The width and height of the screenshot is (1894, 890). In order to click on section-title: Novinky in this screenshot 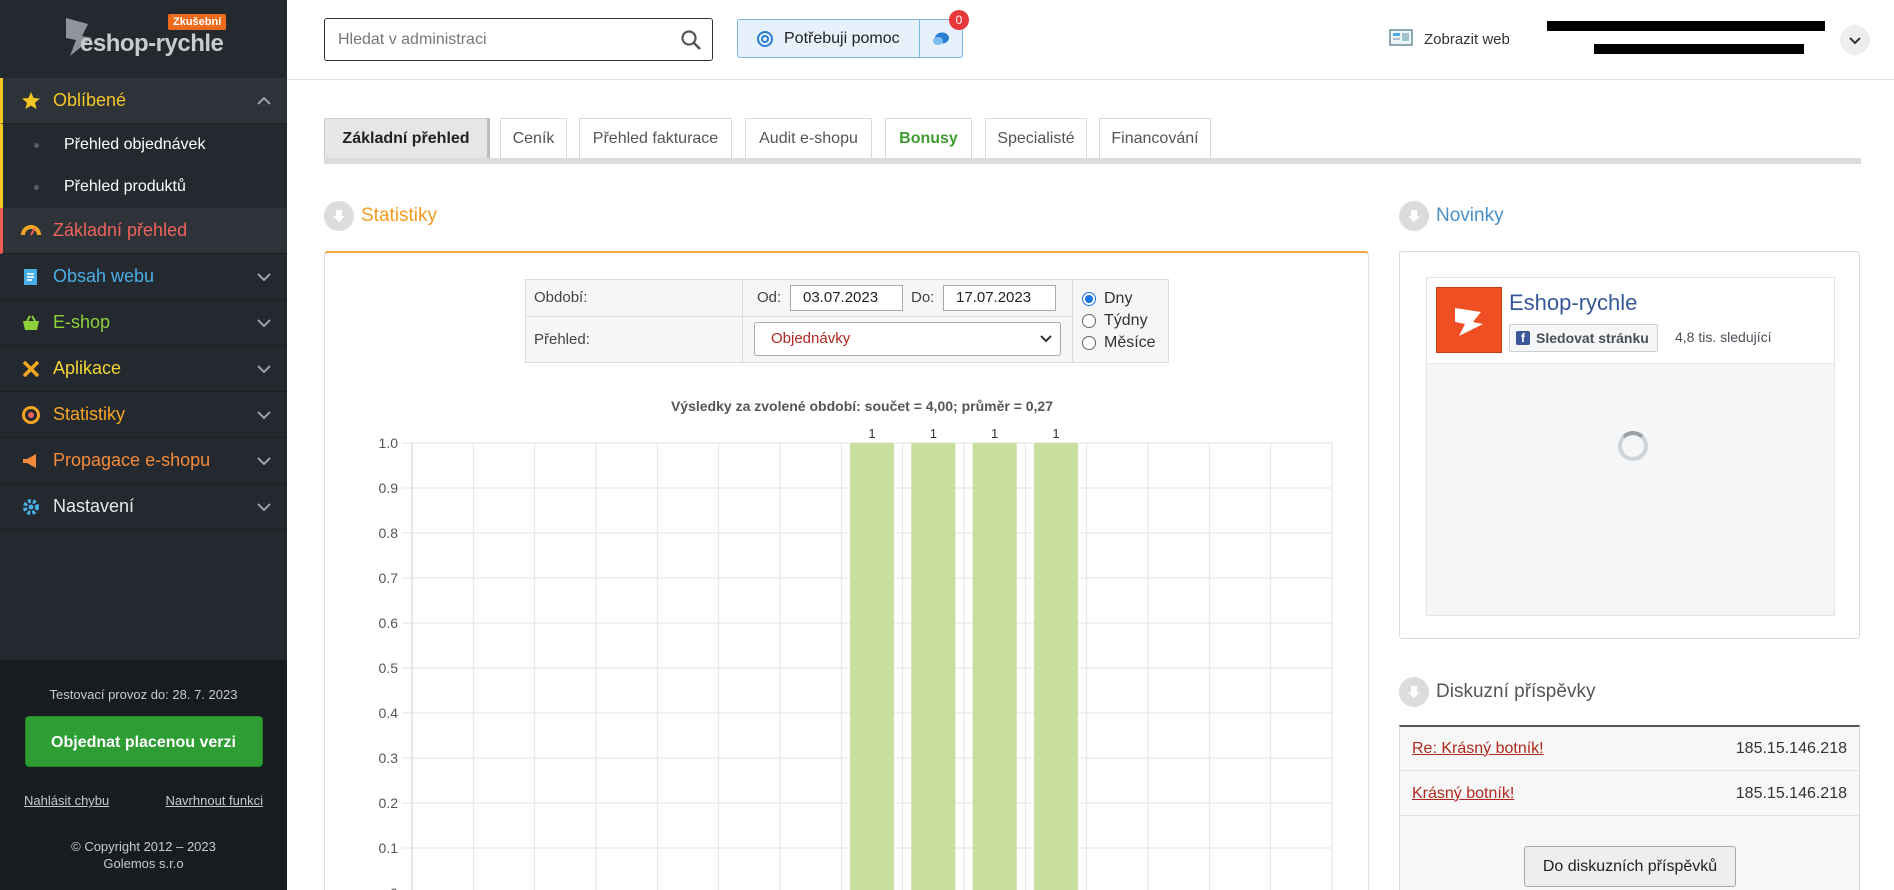, I will do `click(1470, 215)`.